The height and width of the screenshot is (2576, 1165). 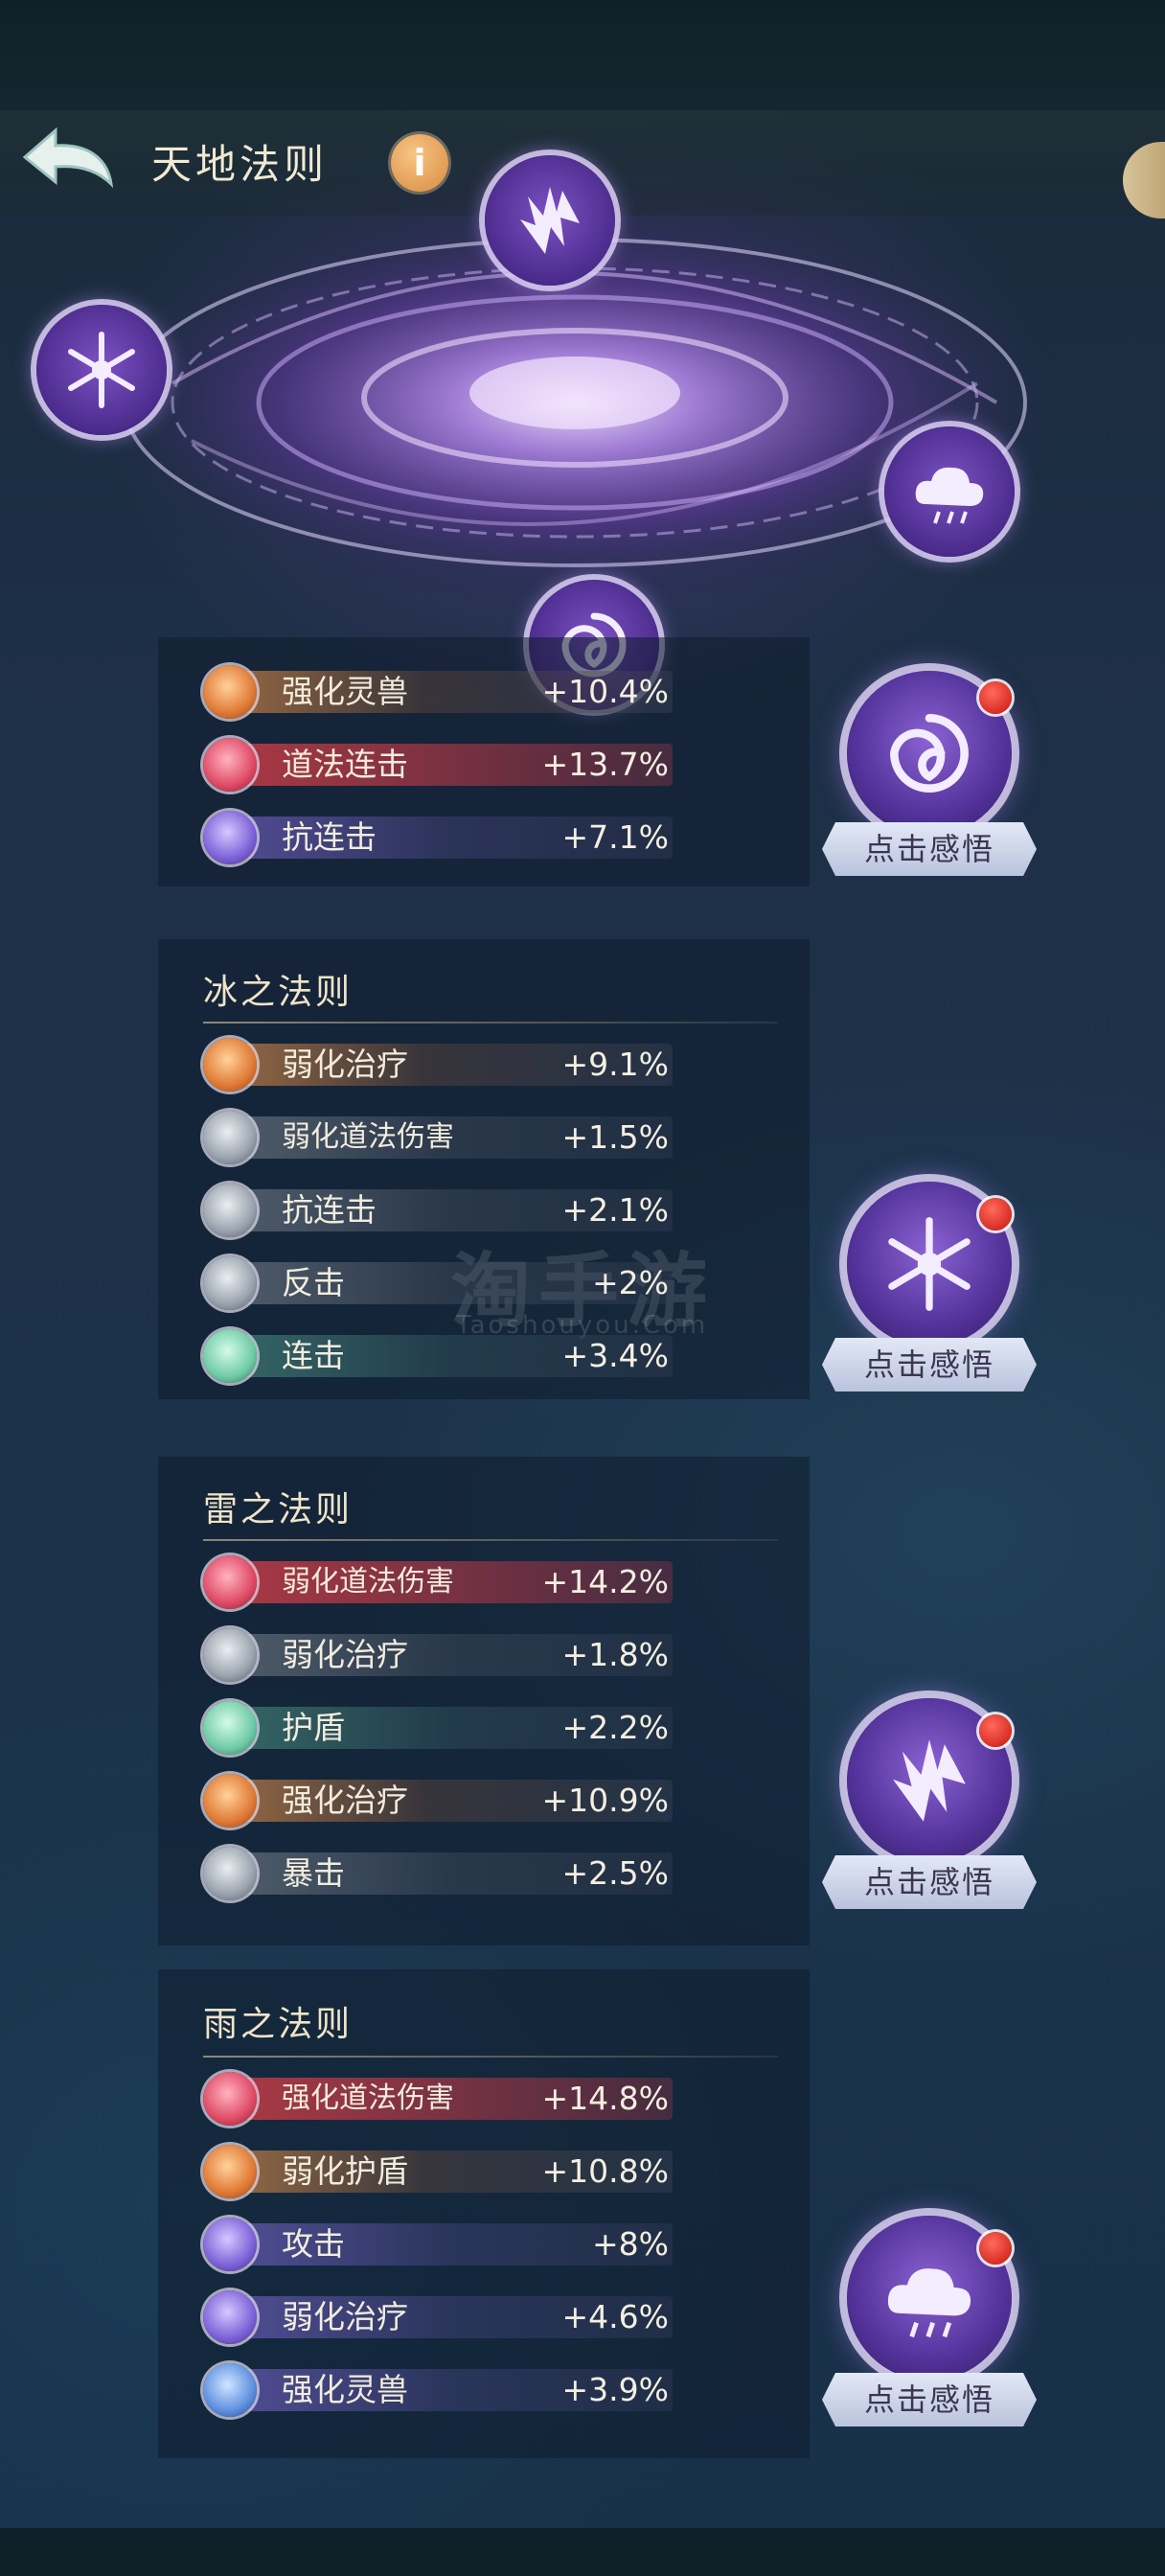 I want to click on attr-row: 连击 +3.4%, so click(x=438, y=1356).